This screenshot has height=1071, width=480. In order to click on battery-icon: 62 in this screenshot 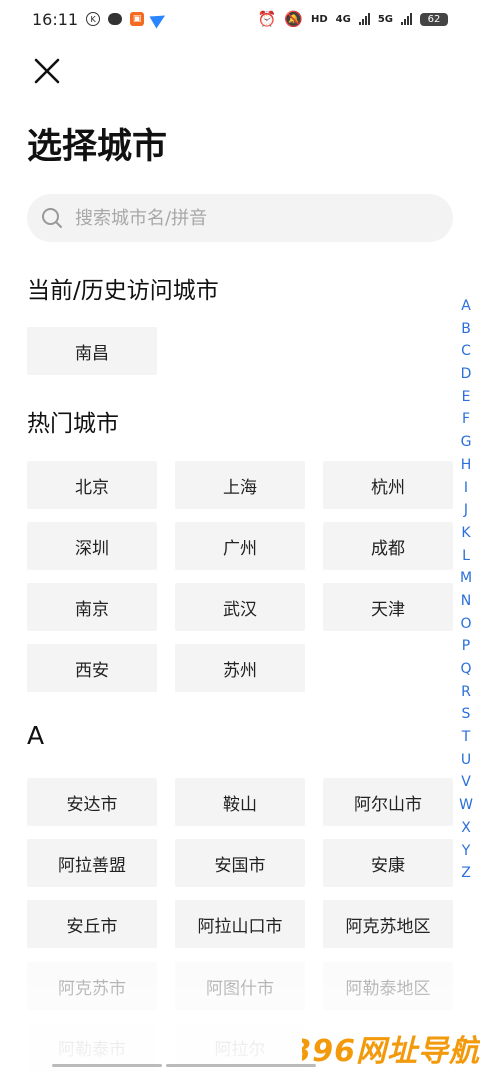, I will do `click(434, 19)`.